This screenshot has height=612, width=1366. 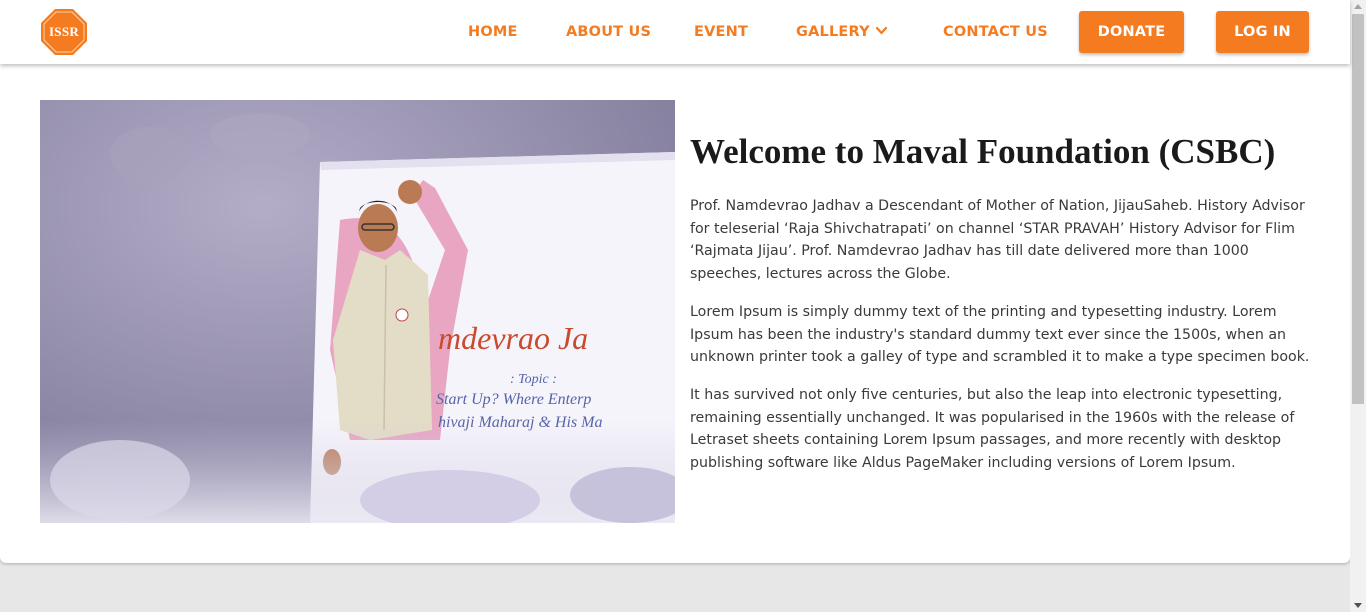 I want to click on scroll-up-icon, so click(x=1358, y=6).